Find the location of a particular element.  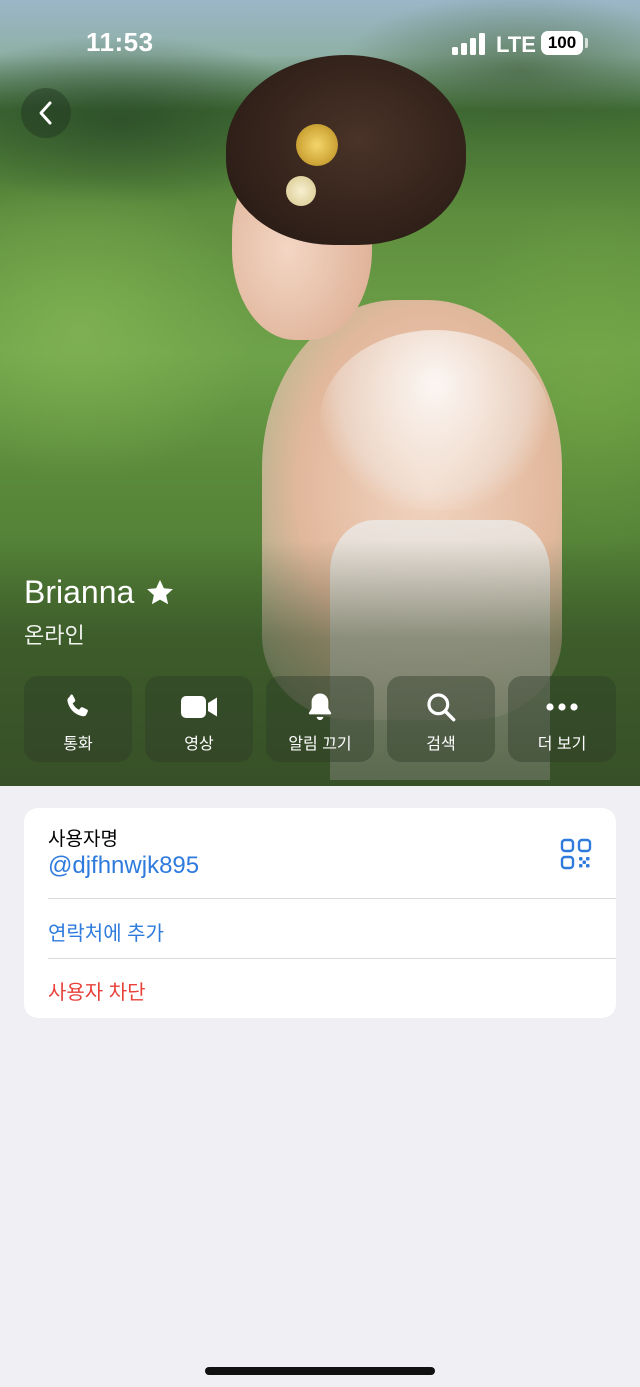

video-icon is located at coordinates (199, 707).